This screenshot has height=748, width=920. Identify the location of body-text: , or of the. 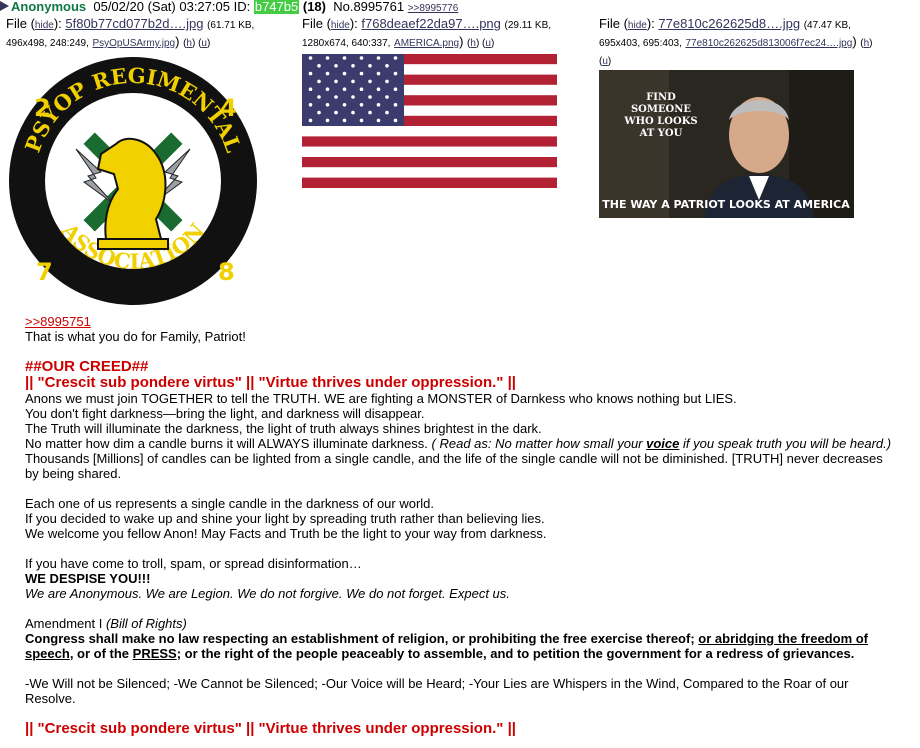
(101, 653).